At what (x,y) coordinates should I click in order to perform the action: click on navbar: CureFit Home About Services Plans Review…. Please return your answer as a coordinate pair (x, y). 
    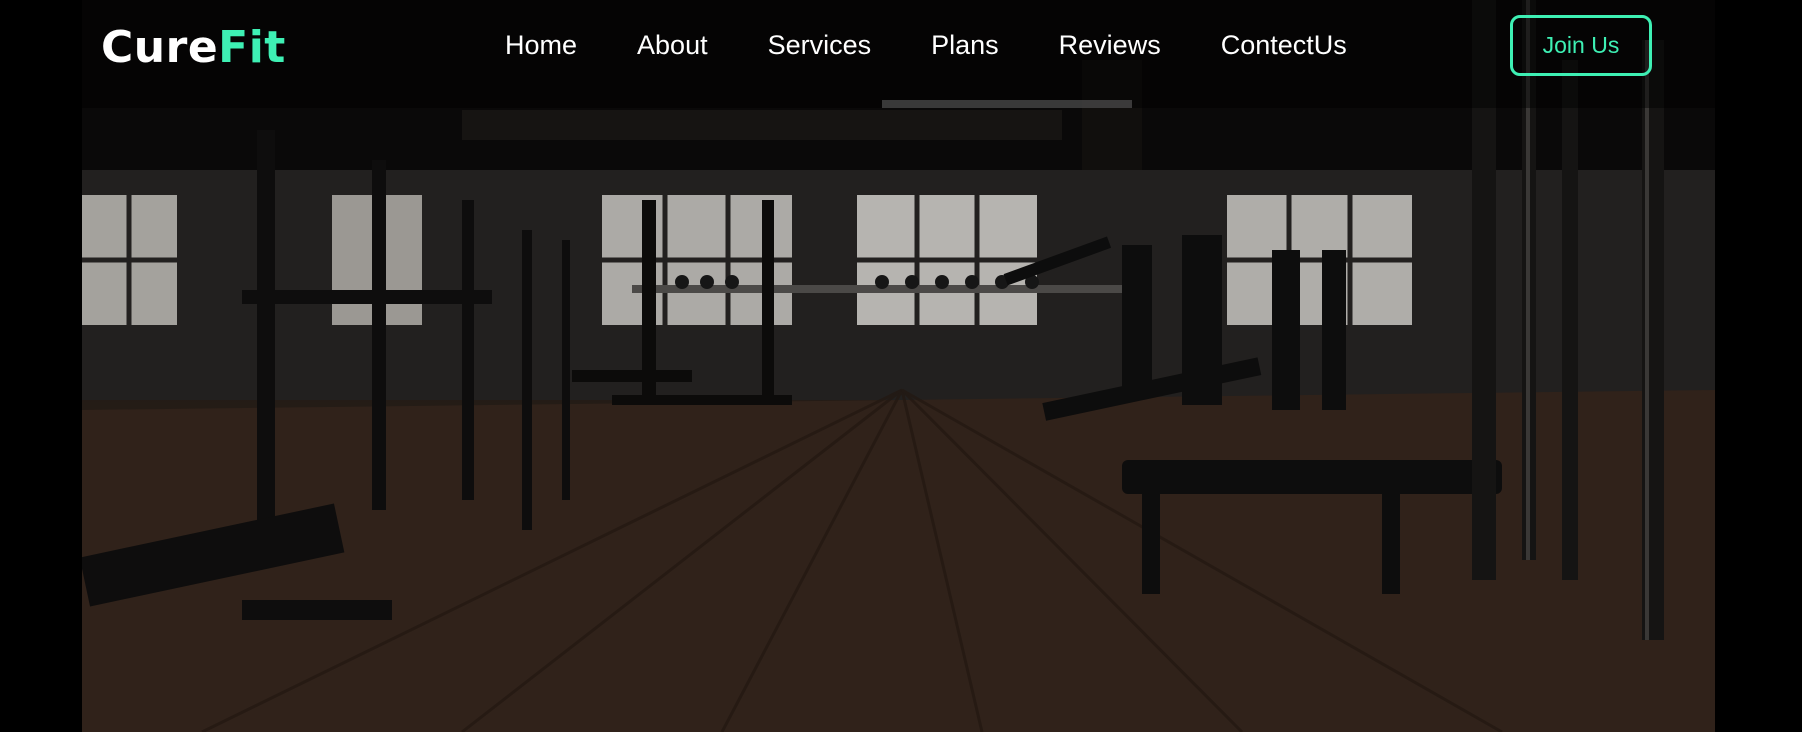
    Looking at the image, I should click on (901, 54).